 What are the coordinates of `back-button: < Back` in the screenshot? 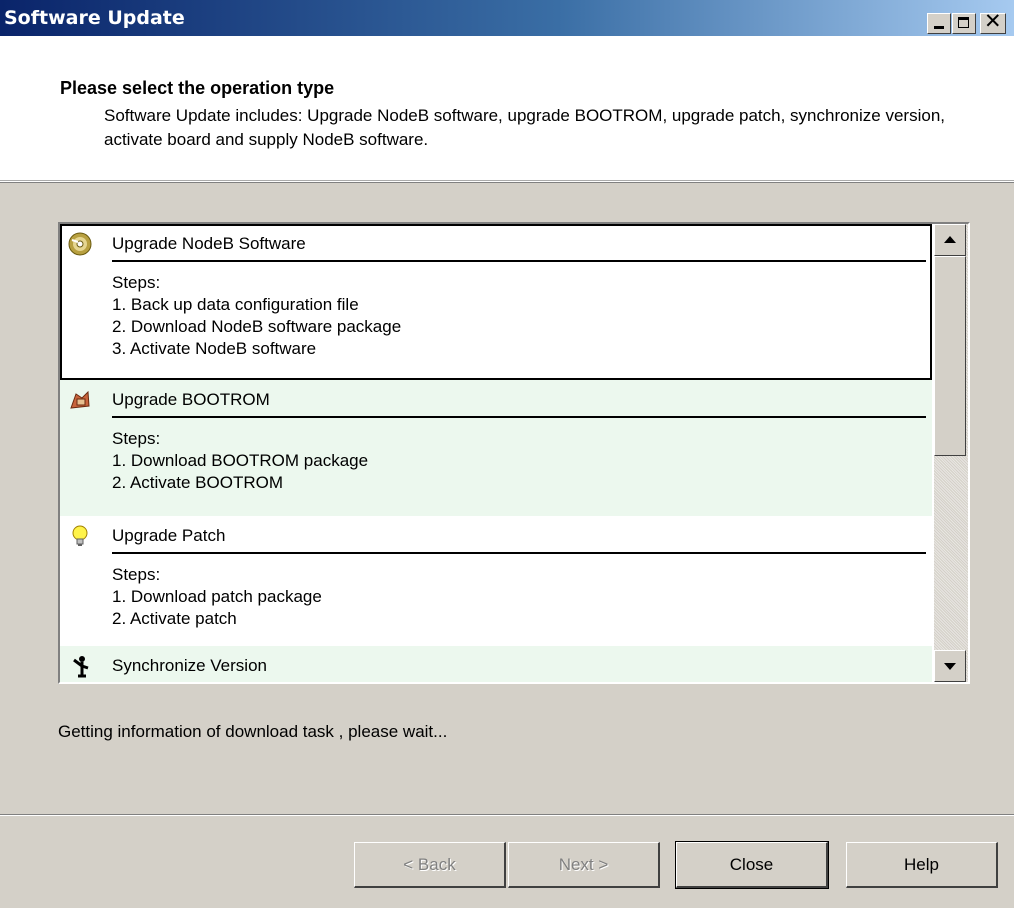 It's located at (430, 865).